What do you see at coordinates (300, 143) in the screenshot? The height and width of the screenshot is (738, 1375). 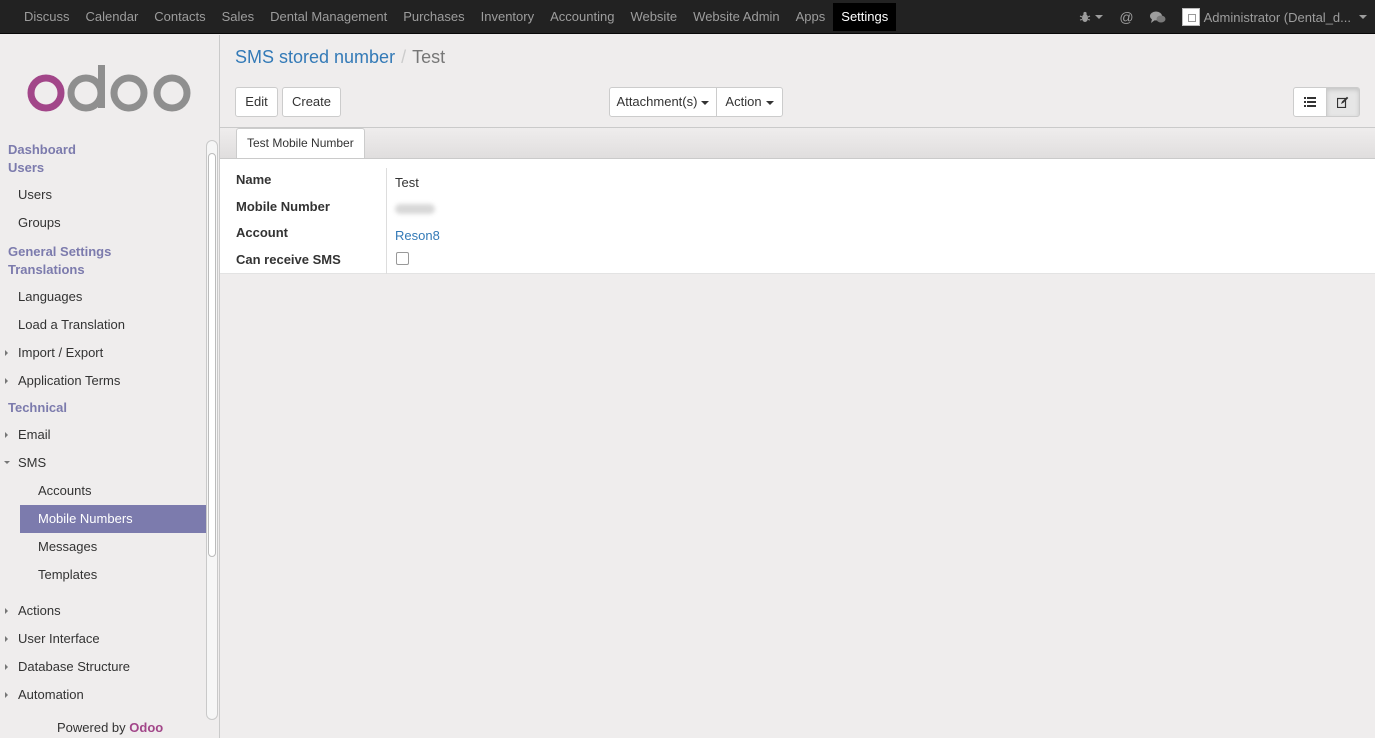 I see `tab-test-mobile-number: Test Mobile Number` at bounding box center [300, 143].